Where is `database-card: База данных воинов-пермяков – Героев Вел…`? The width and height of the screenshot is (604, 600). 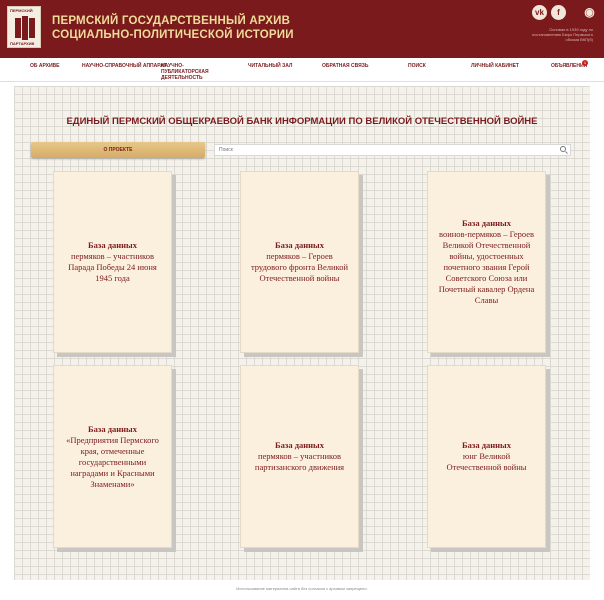 database-card: База данных воинов-пермяков – Героев Вел… is located at coordinates (486, 262).